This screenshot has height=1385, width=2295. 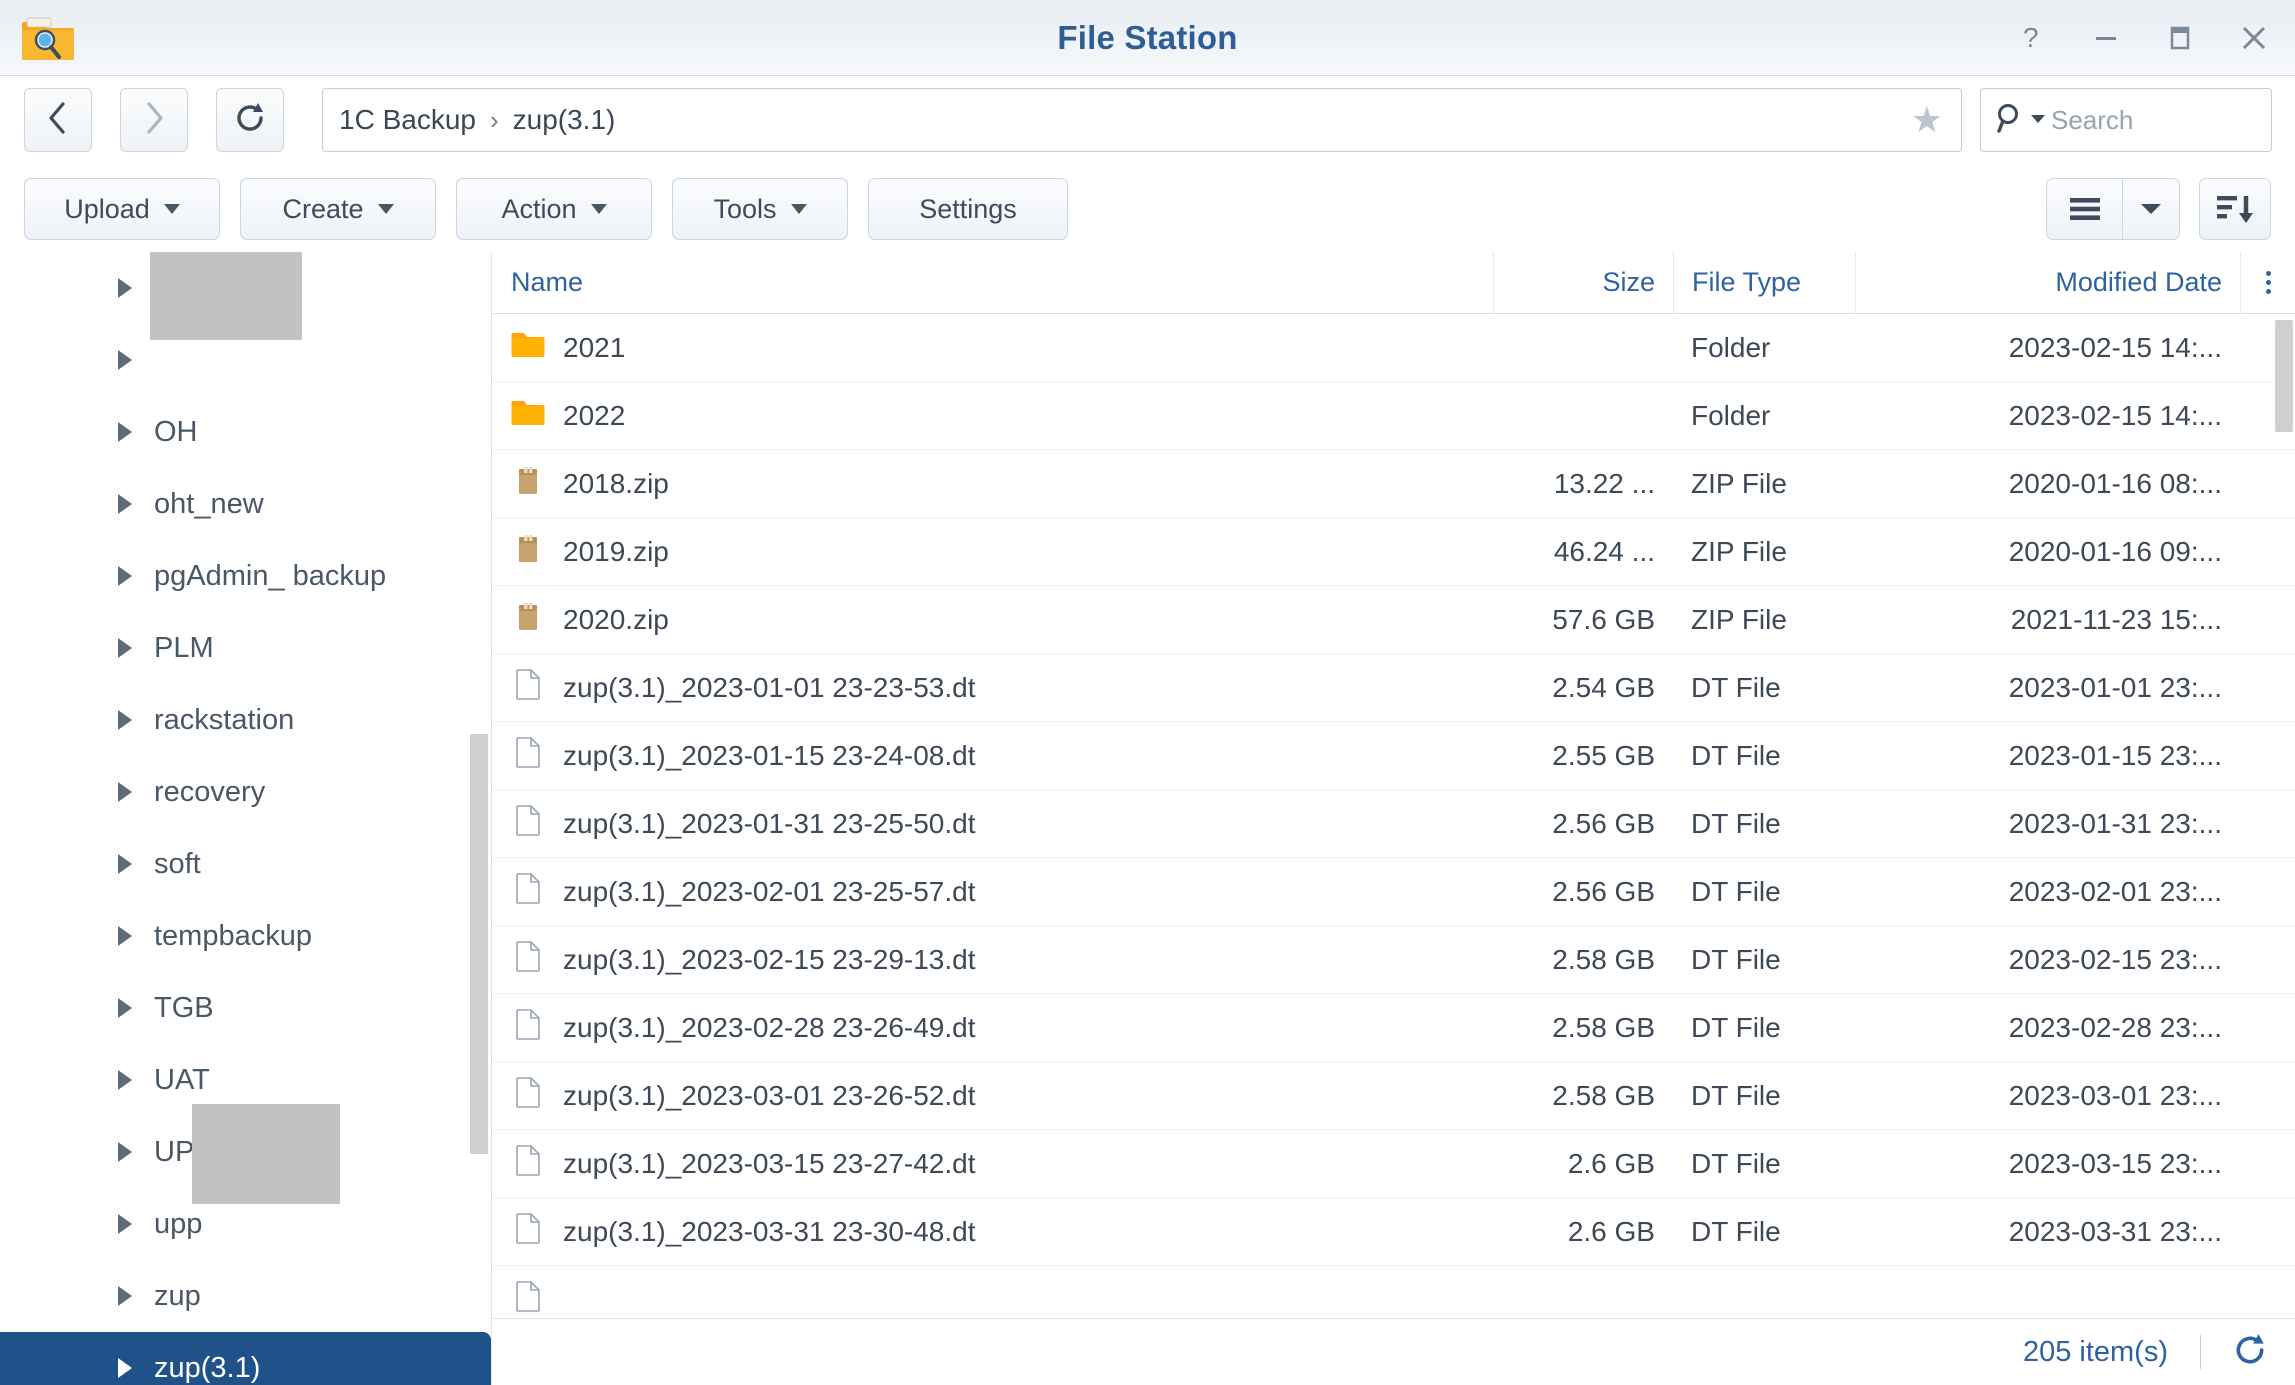 What do you see at coordinates (2254, 38) in the screenshot?
I see `close-button` at bounding box center [2254, 38].